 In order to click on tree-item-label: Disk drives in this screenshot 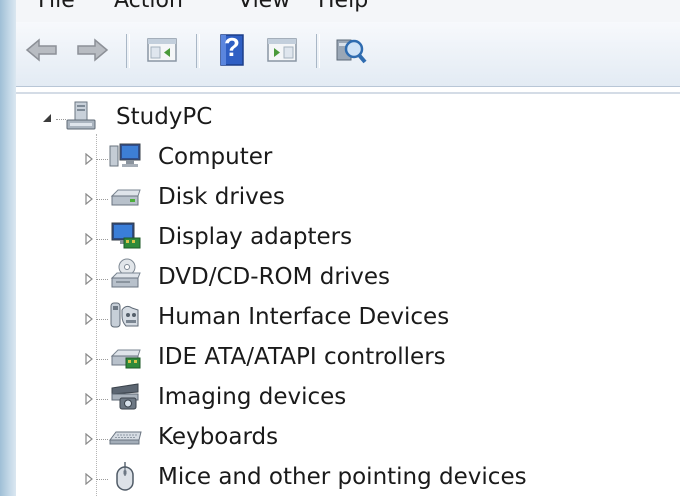, I will do `click(221, 197)`.